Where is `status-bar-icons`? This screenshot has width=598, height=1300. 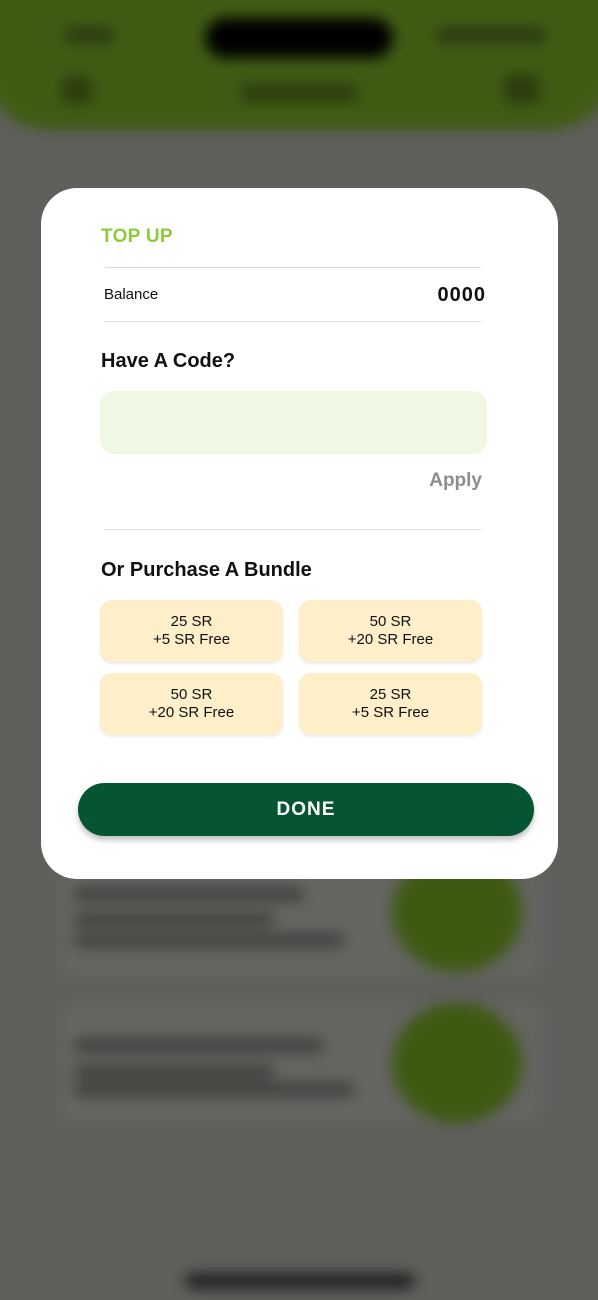 status-bar-icons is located at coordinates (491, 35).